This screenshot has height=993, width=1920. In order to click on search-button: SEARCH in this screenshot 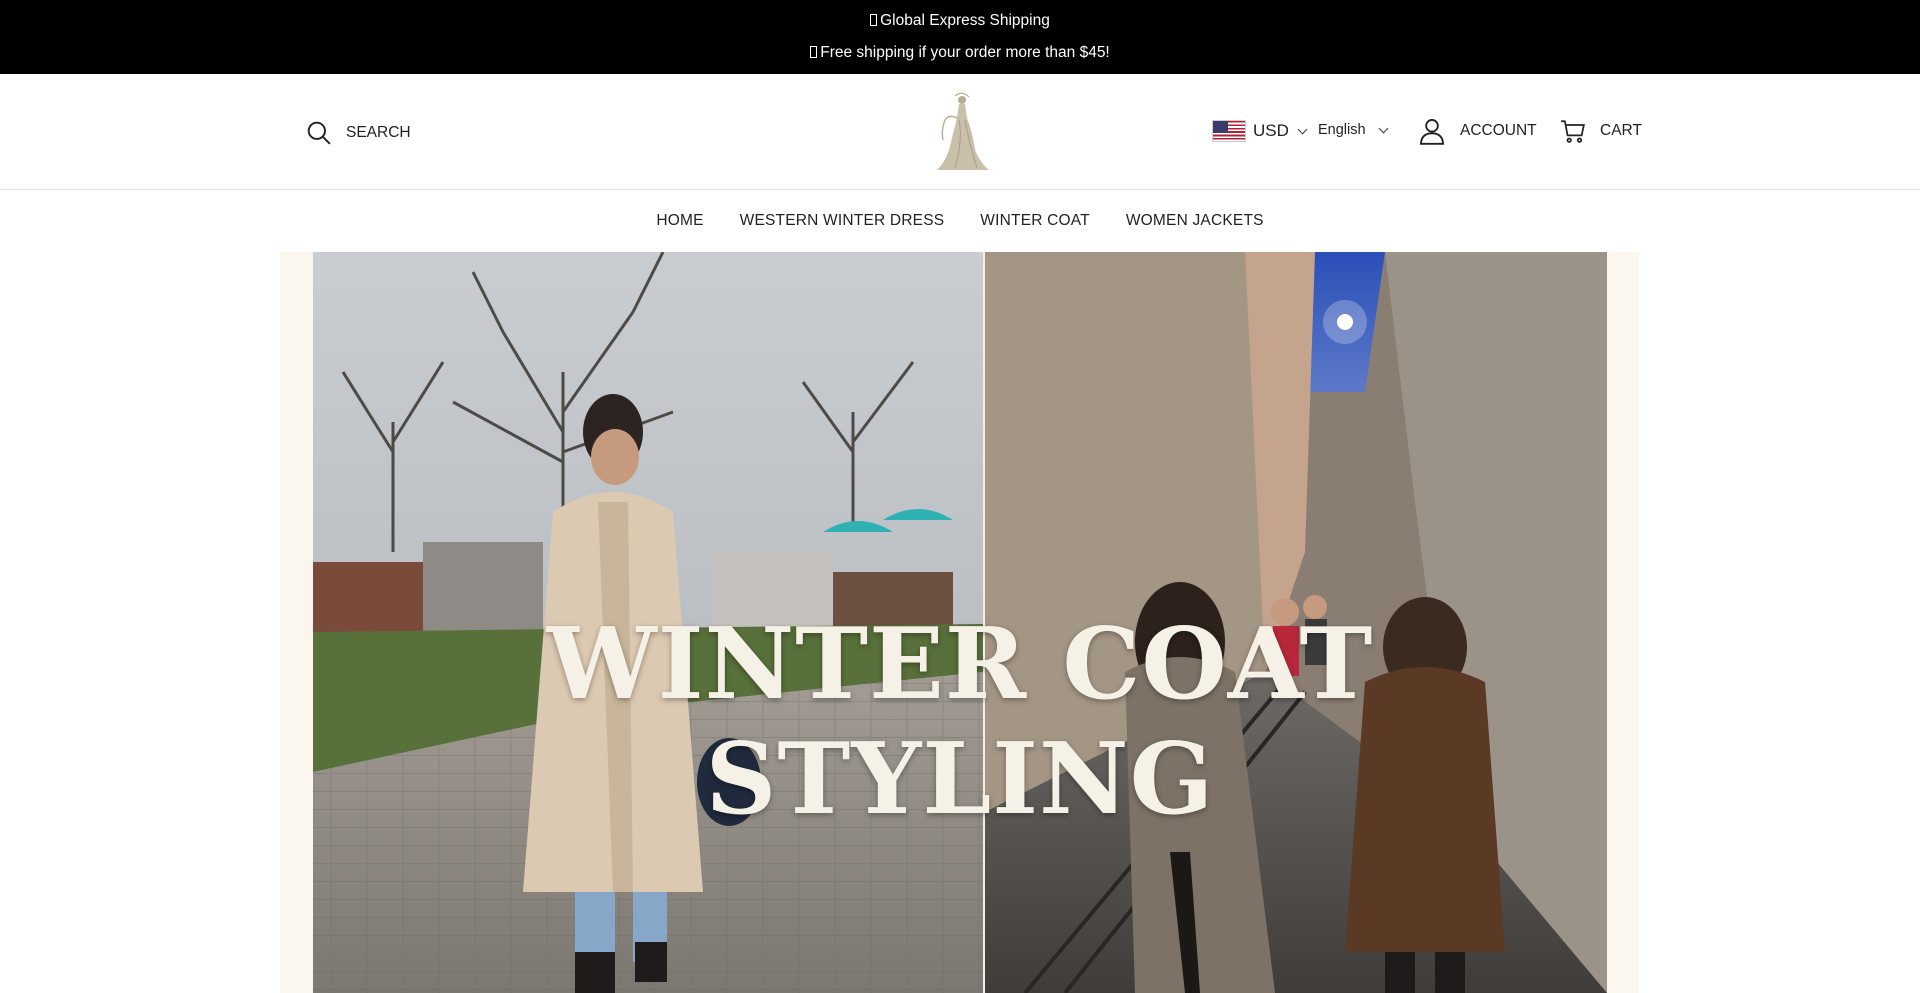, I will do `click(358, 133)`.